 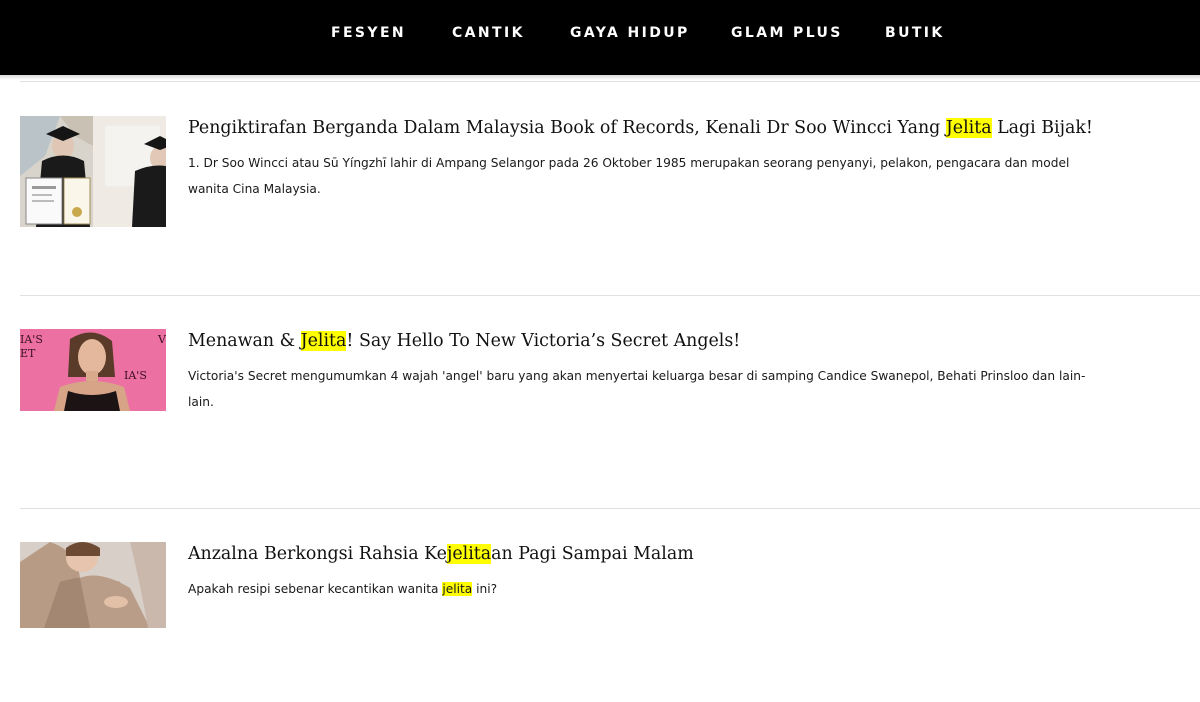 I want to click on nav-shadow, so click(x=600, y=77).